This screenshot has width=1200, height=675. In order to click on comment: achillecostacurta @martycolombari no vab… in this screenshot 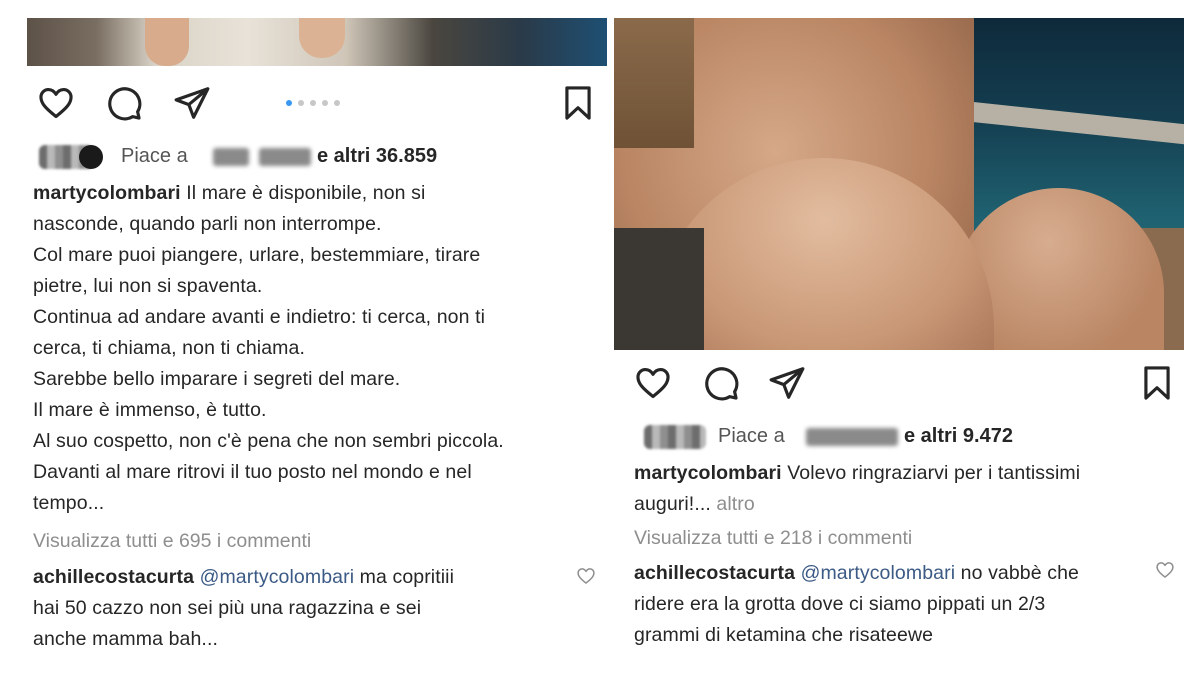, I will do `click(856, 604)`.